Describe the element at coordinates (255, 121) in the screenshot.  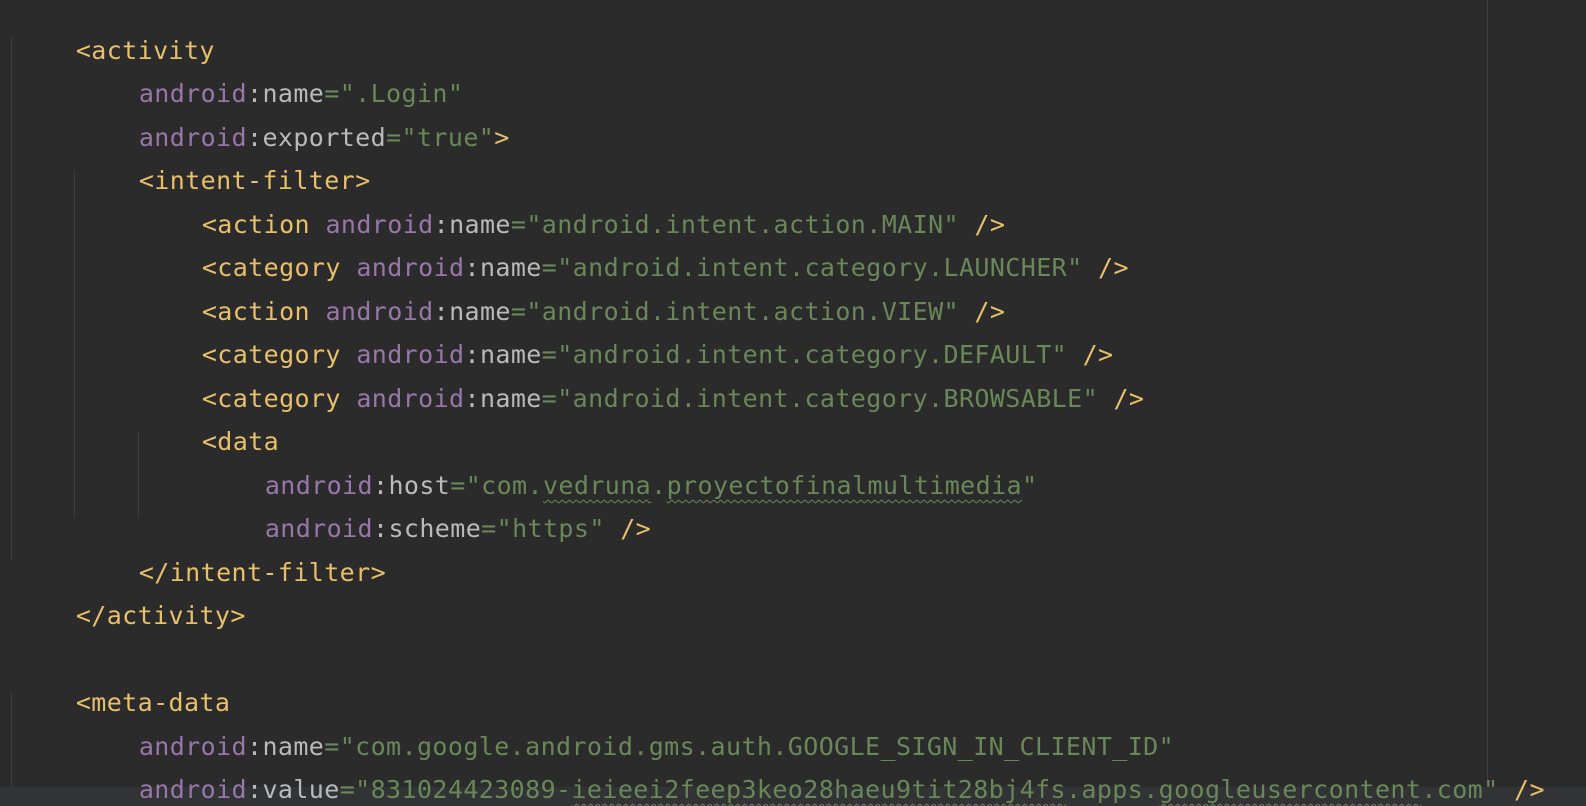
I see `code-line: android:exported="true">` at that location.